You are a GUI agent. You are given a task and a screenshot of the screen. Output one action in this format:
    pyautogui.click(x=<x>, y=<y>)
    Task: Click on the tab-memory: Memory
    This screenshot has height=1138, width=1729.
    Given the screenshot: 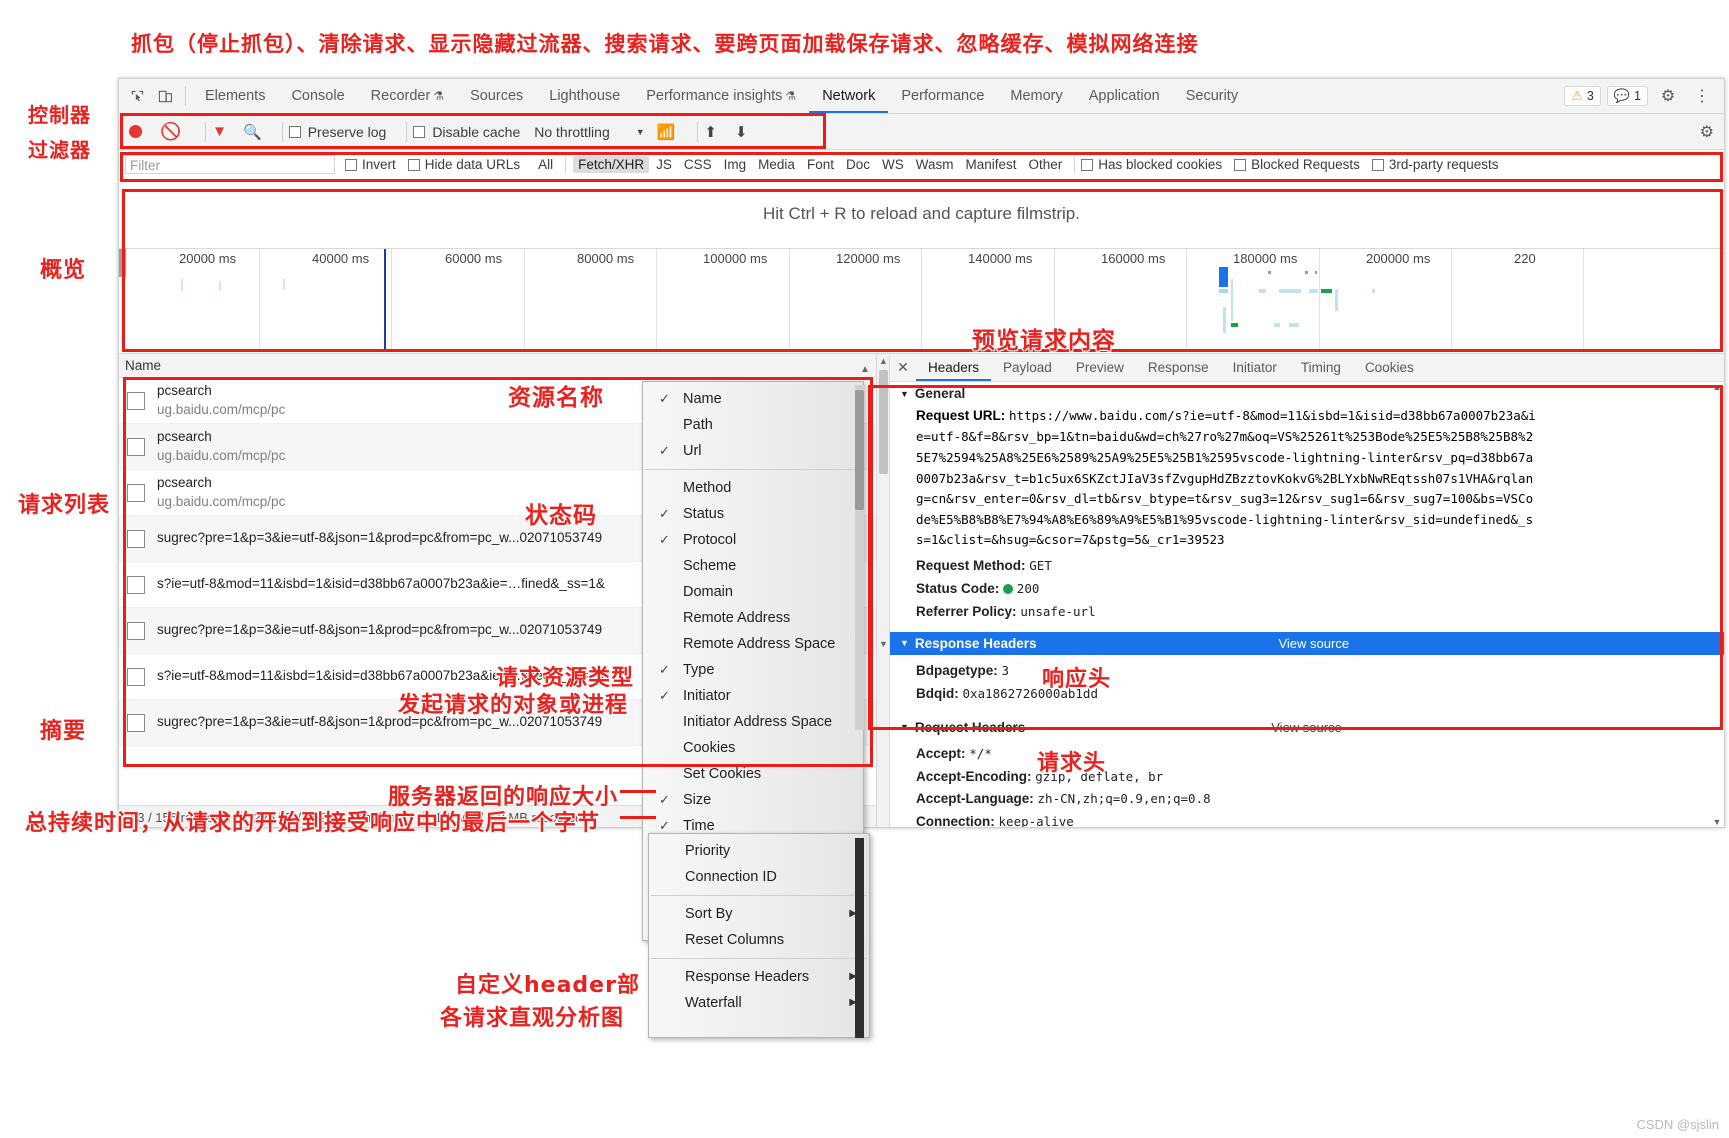 What is the action you would take?
    pyautogui.click(x=1036, y=96)
    